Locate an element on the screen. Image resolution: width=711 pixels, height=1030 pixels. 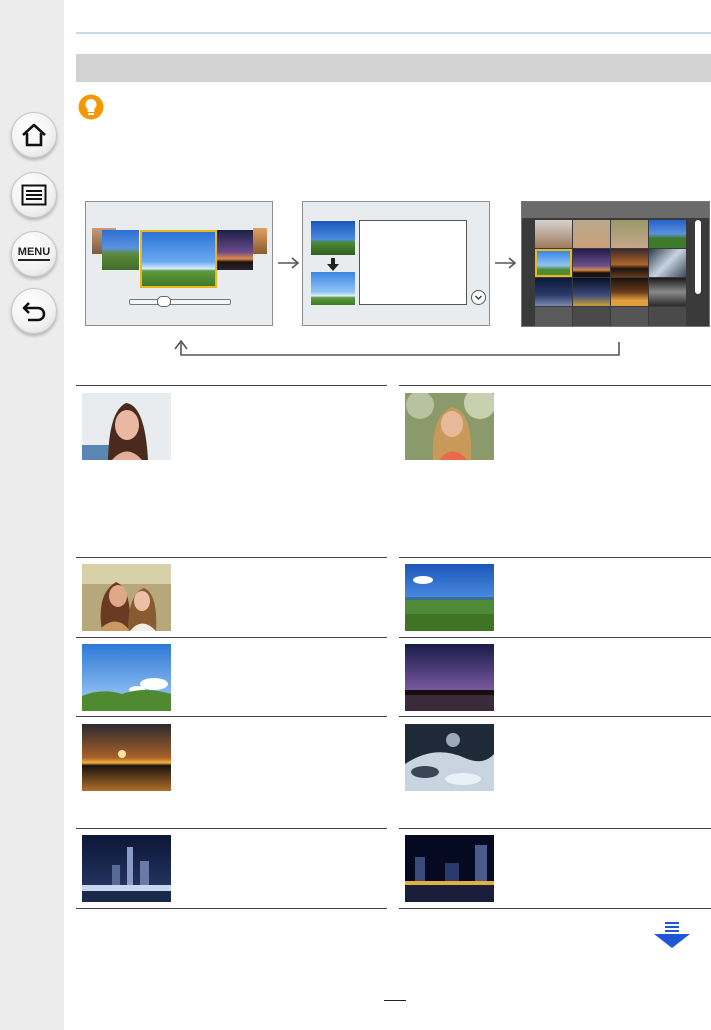
soft-skin-scene-photo is located at coordinates (449, 426).